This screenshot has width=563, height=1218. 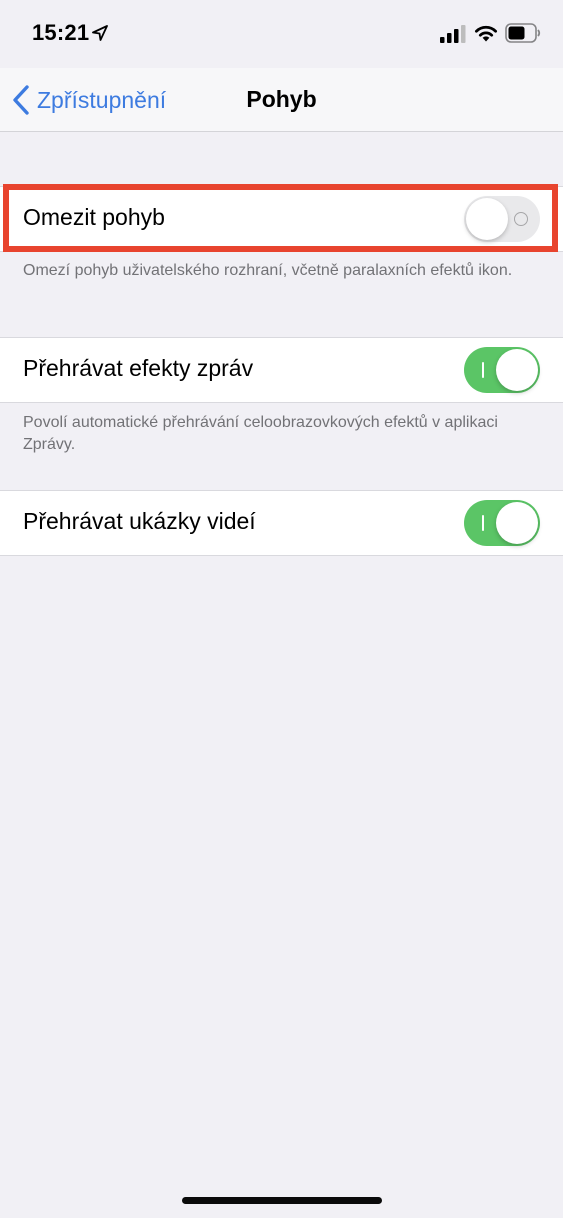 What do you see at coordinates (281, 370) in the screenshot?
I see `setting-row-message-effects: Přehrávat efekty zpráv` at bounding box center [281, 370].